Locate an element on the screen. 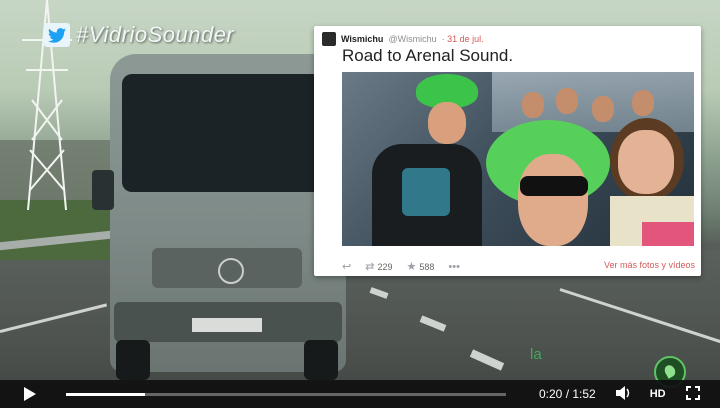 This screenshot has width=720, height=408. current-time: 0:20 is located at coordinates (551, 394).